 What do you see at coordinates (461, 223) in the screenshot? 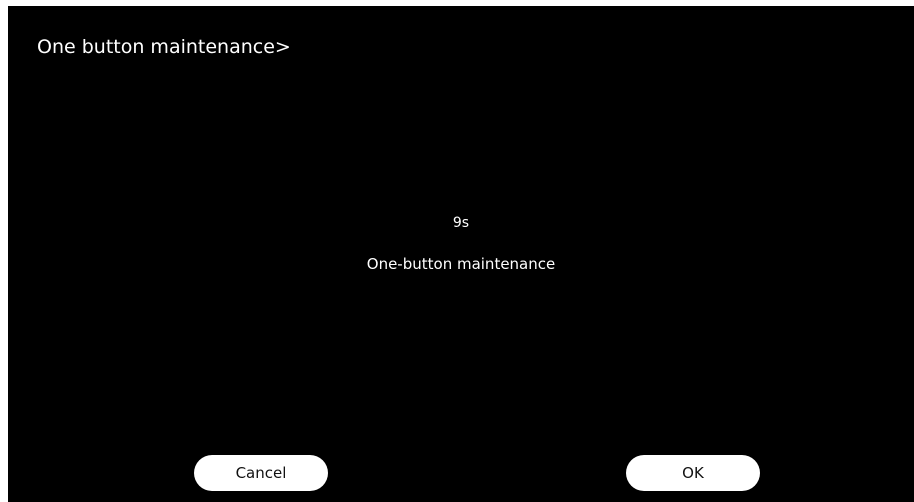
I see `countdown-timer: 9s` at bounding box center [461, 223].